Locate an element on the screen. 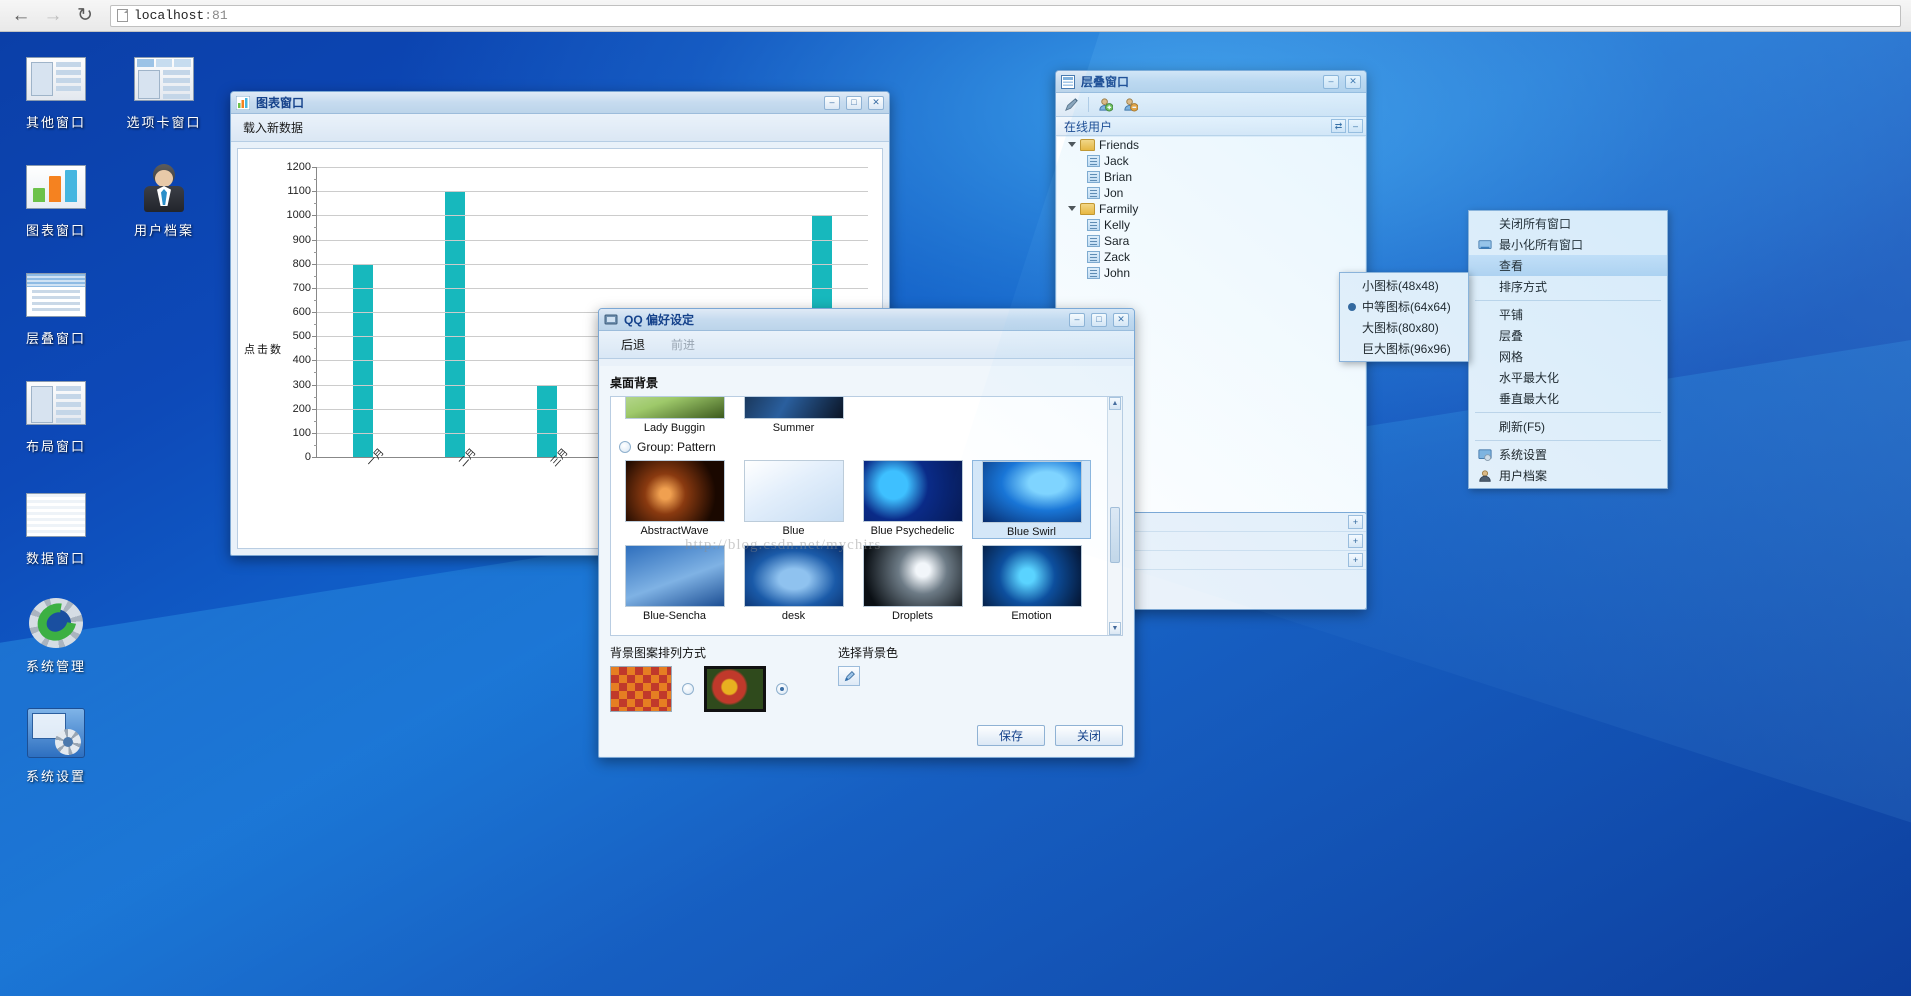  back-button: 后退 is located at coordinates (633, 344).